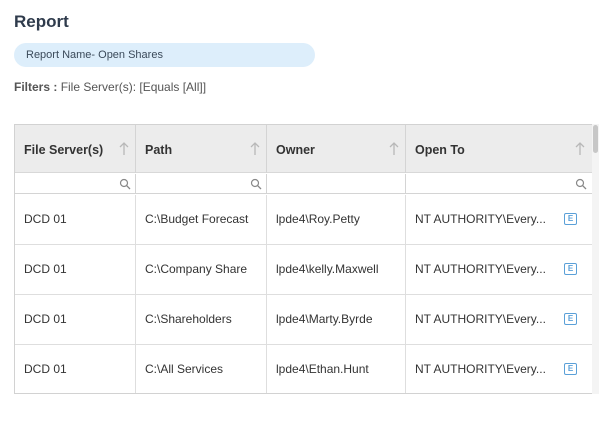 The width and height of the screenshot is (612, 430). What do you see at coordinates (64, 150) in the screenshot?
I see `column-header-label: File Server(s)` at bounding box center [64, 150].